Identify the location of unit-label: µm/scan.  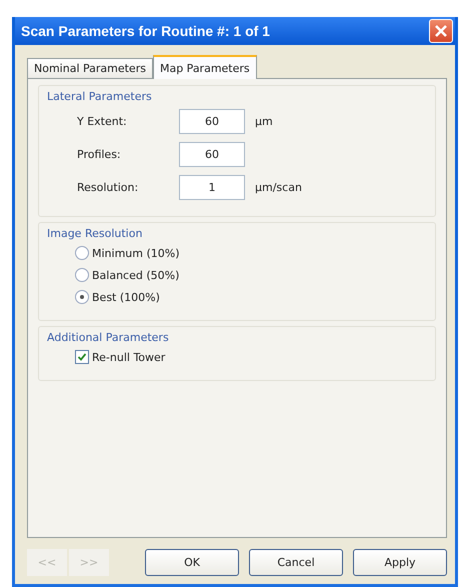
(279, 187).